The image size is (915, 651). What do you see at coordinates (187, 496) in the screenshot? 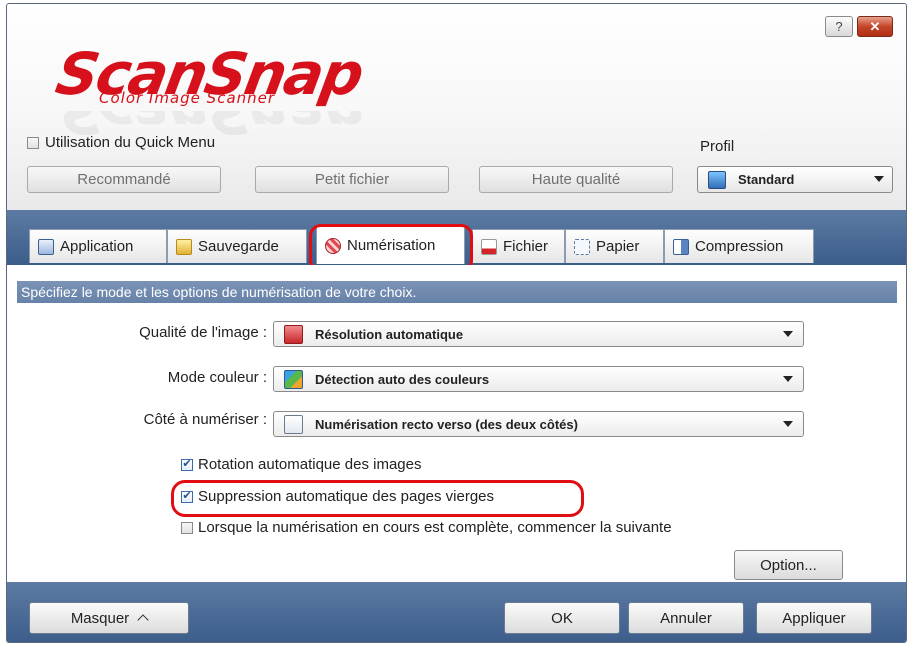
I see `blank-page-removal-checkbox: ✔` at bounding box center [187, 496].